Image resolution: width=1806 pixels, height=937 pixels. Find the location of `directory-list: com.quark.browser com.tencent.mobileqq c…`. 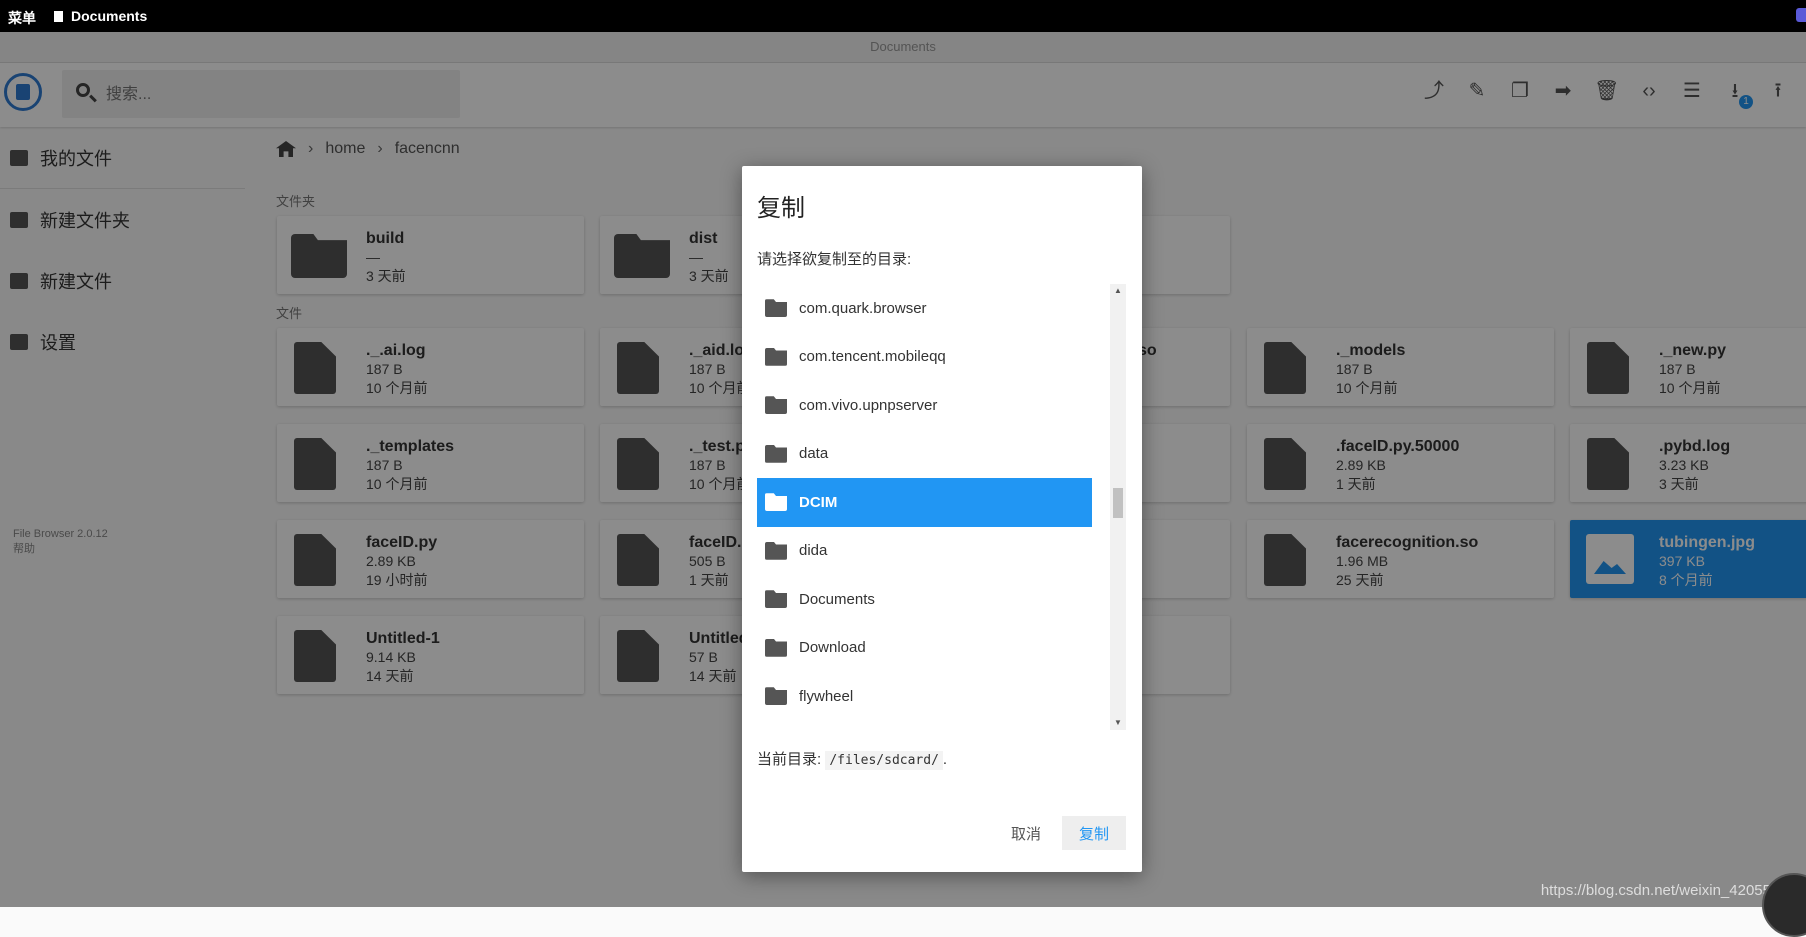

directory-list: com.quark.browser com.tencent.mobileqq c… is located at coordinates (924, 507).